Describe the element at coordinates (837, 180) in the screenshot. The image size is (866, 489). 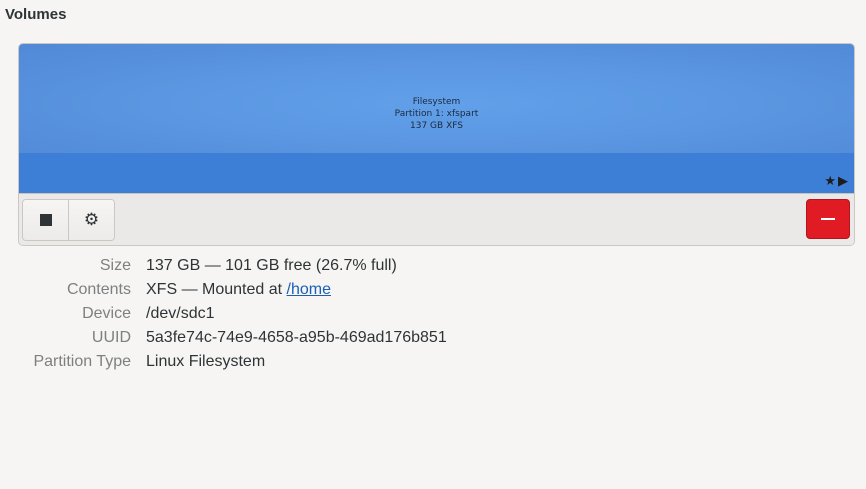
I see `partition-flags-icons: ★▶` at that location.